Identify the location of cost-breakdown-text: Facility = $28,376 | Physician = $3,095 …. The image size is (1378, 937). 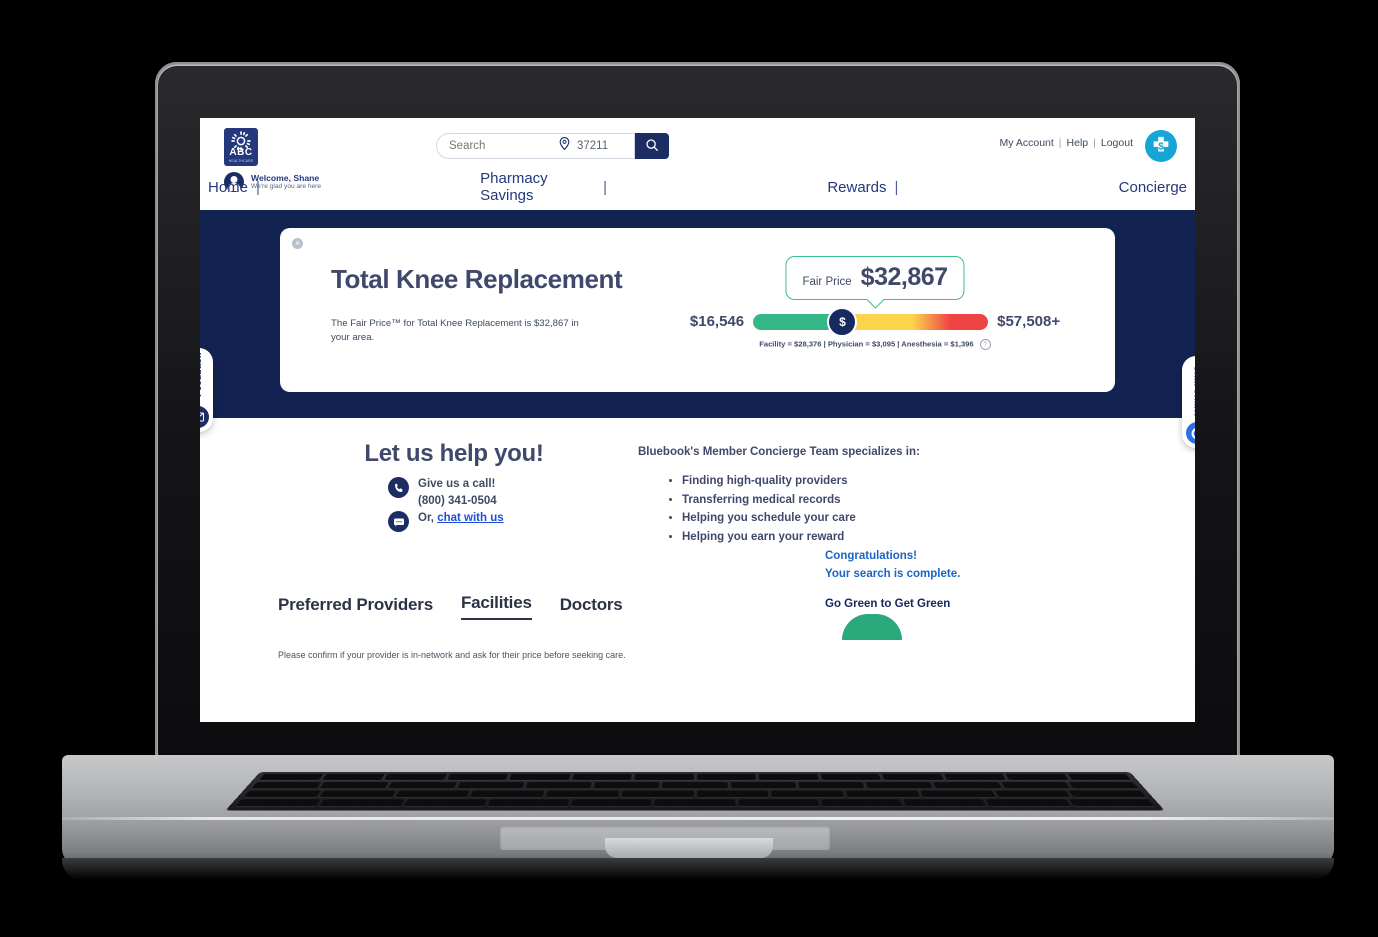
(866, 344).